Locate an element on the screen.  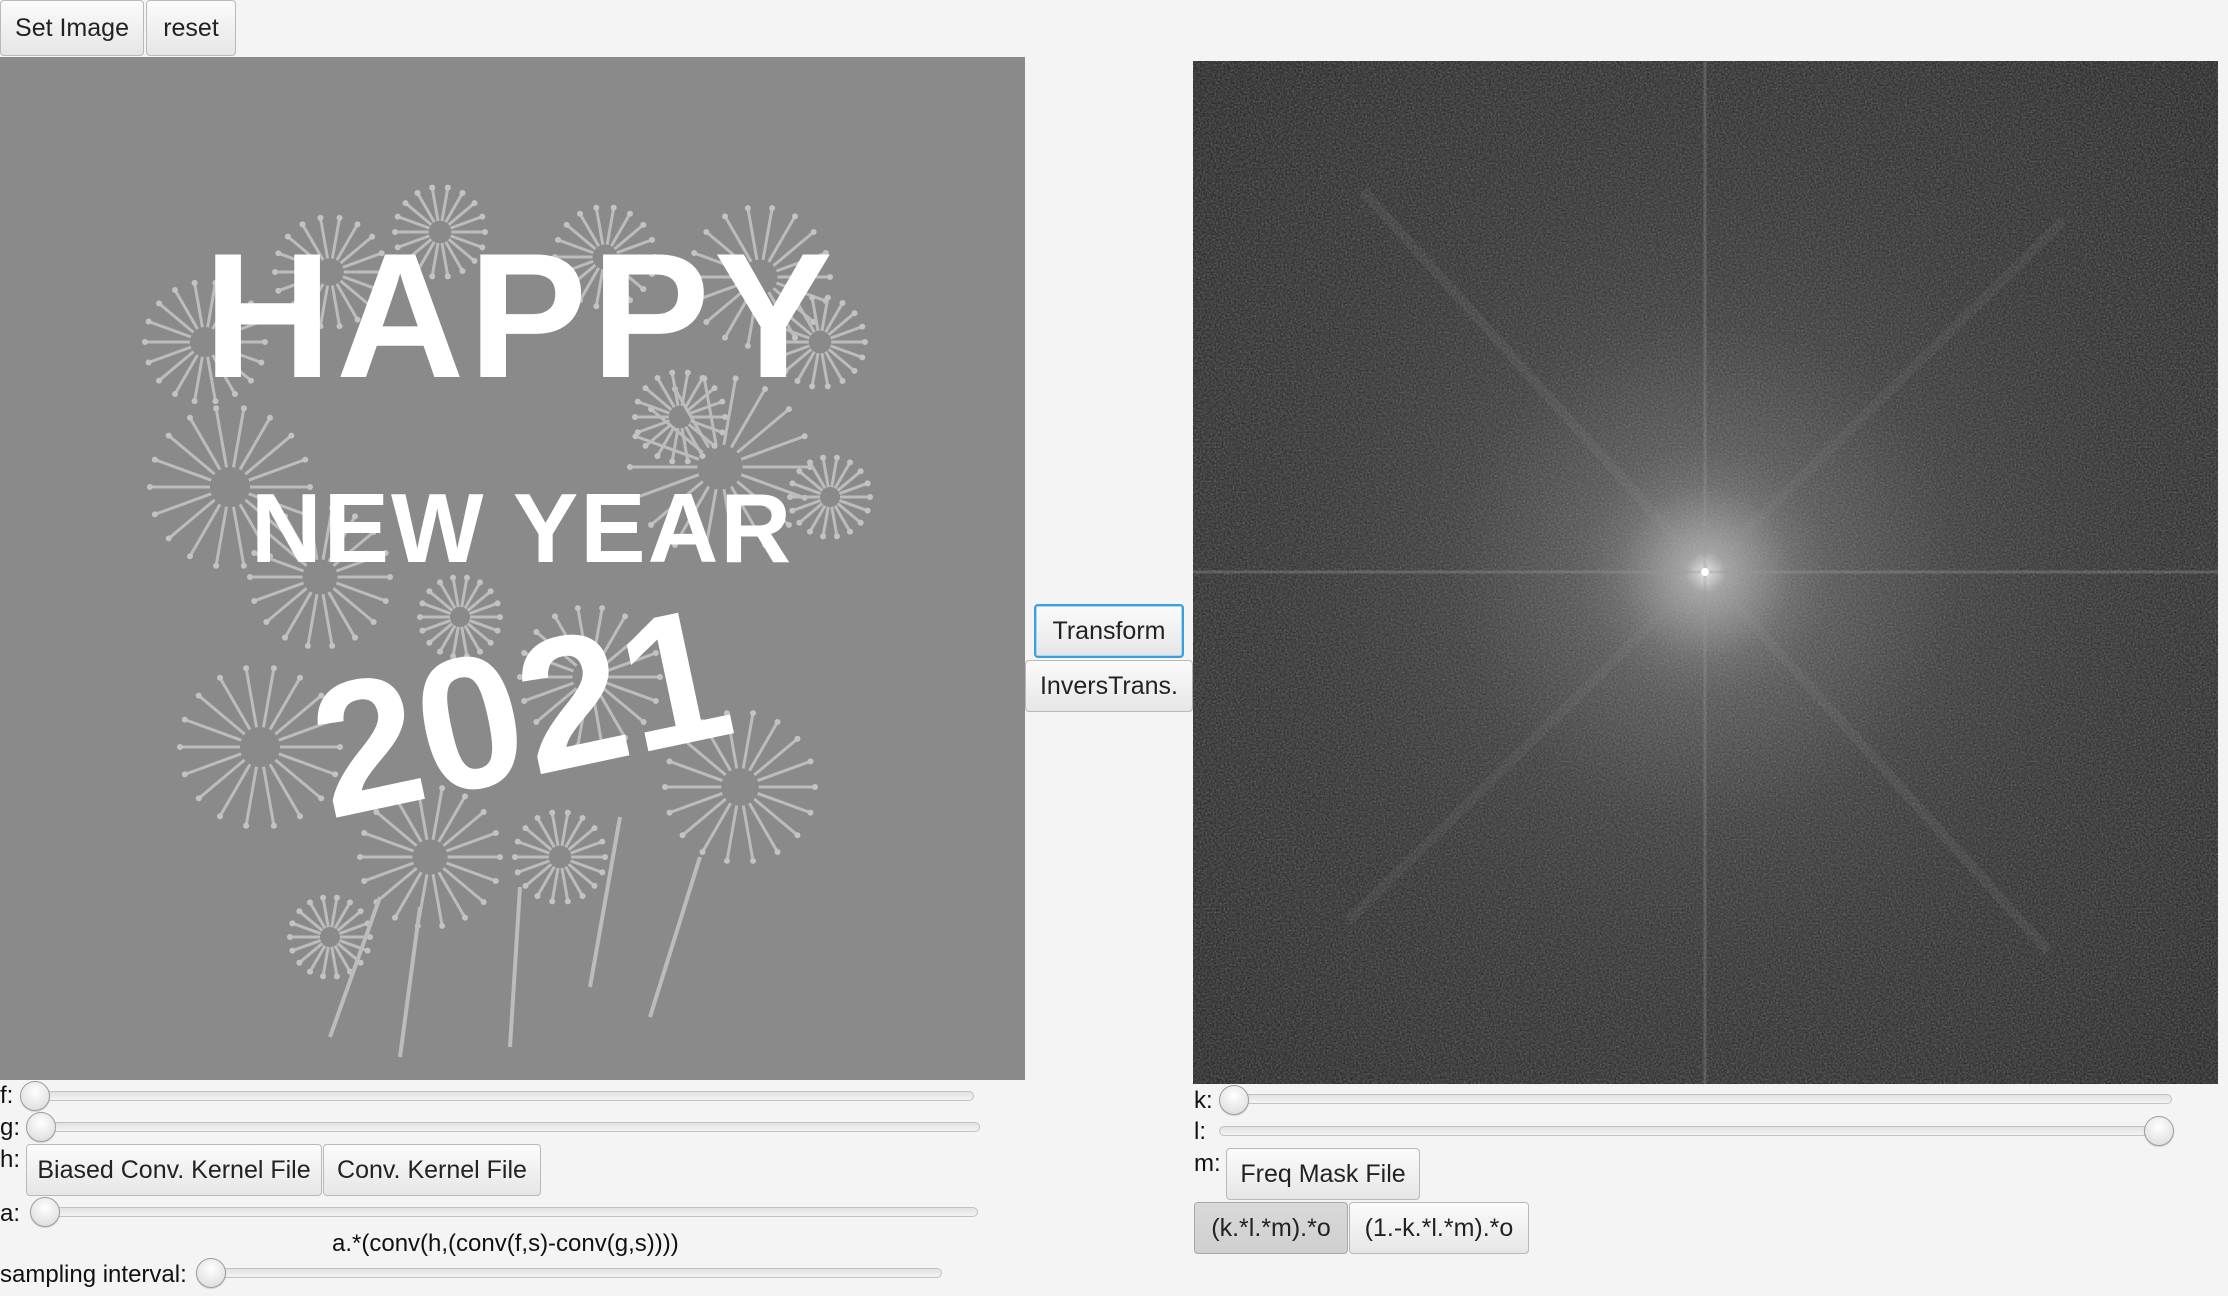
sampling-interval-label: sampling interval: is located at coordinates (93, 1274).